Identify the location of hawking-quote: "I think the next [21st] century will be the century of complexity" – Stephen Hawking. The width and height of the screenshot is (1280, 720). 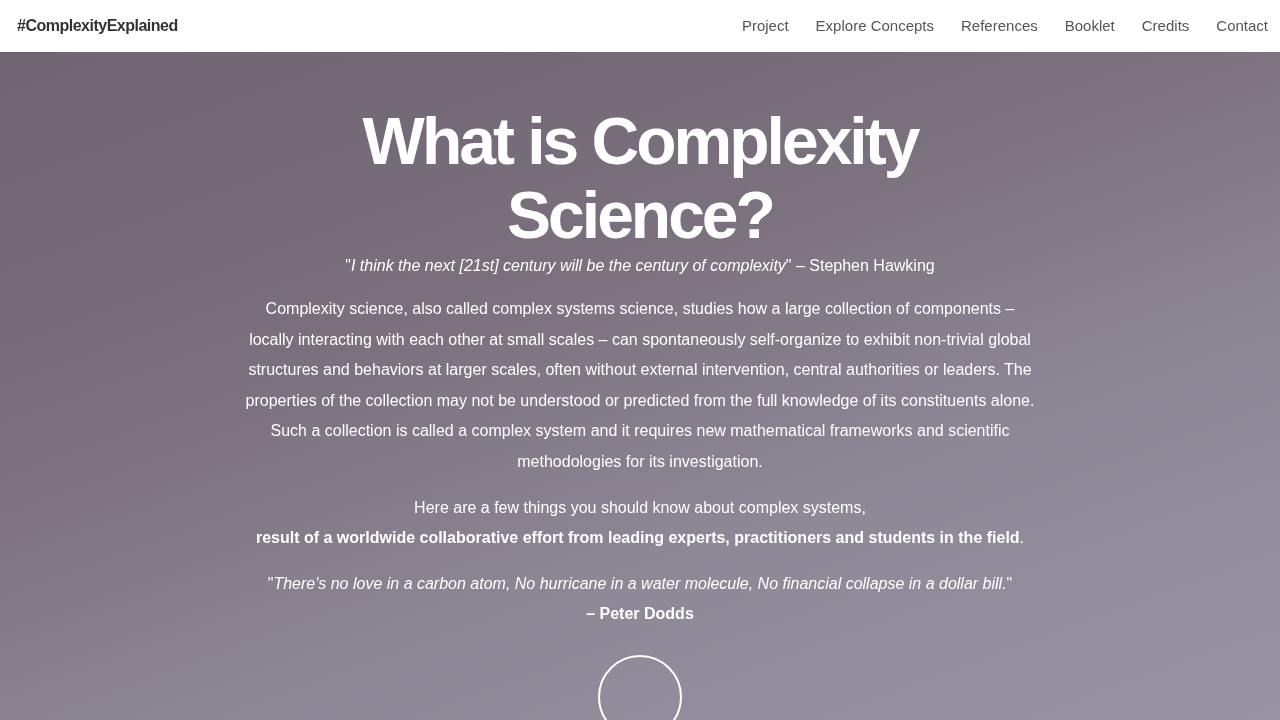
(640, 266).